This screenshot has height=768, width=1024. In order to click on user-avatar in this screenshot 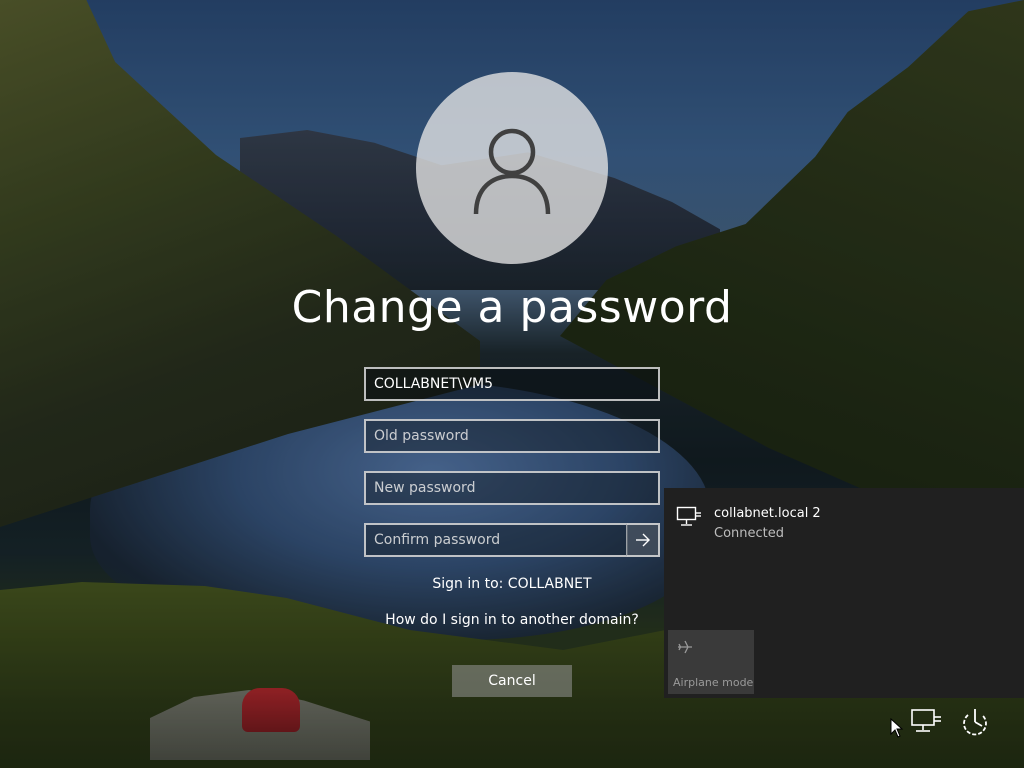, I will do `click(512, 168)`.